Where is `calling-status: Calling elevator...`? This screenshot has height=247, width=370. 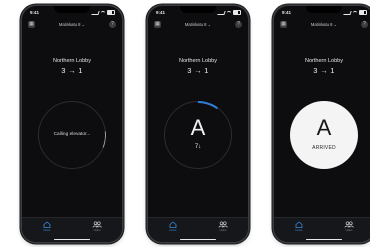 calling-status: Calling elevator... is located at coordinates (72, 134).